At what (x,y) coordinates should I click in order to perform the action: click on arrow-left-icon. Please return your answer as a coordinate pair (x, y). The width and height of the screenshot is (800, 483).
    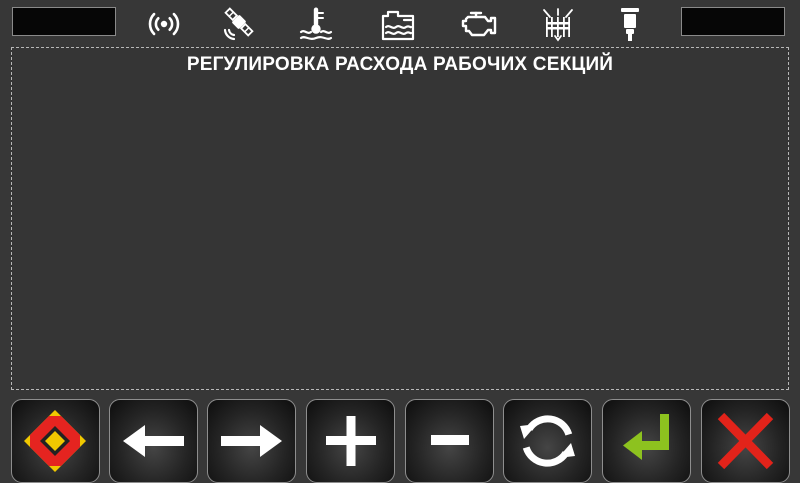
    Looking at the image, I should click on (153, 441).